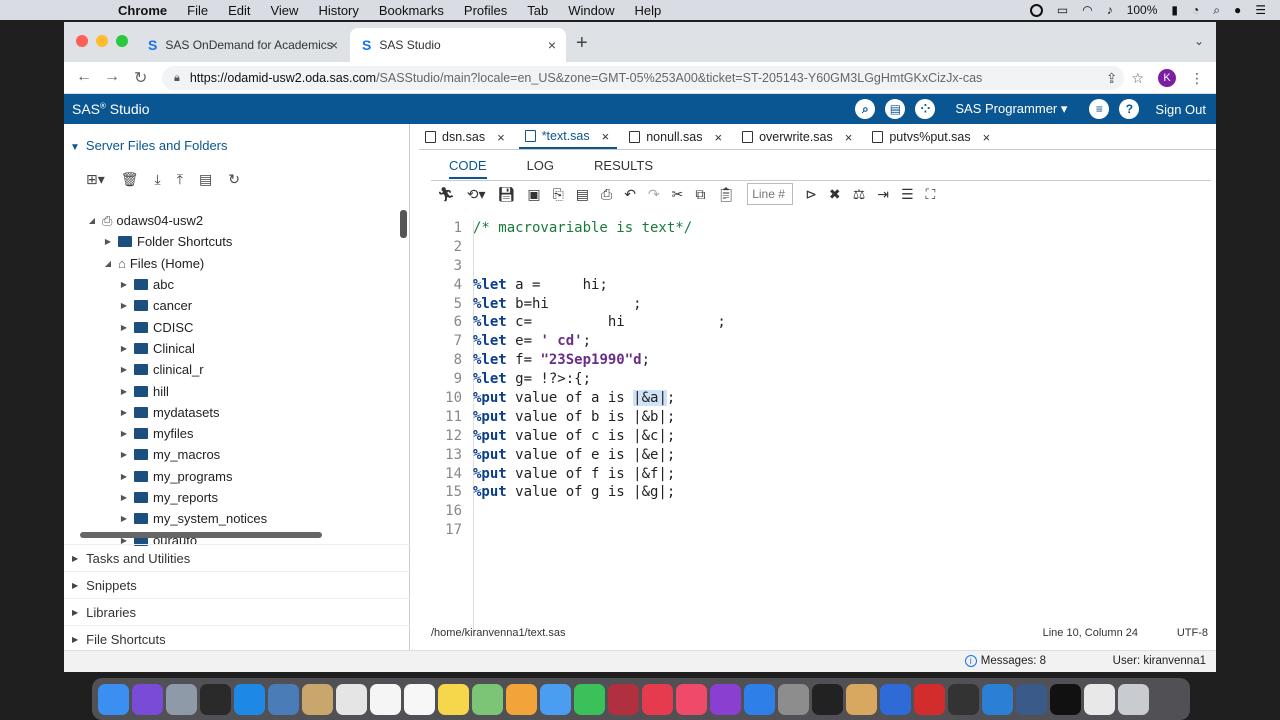  Describe the element at coordinates (811, 194) in the screenshot. I see `go-to-line-icon: ⊳` at that location.